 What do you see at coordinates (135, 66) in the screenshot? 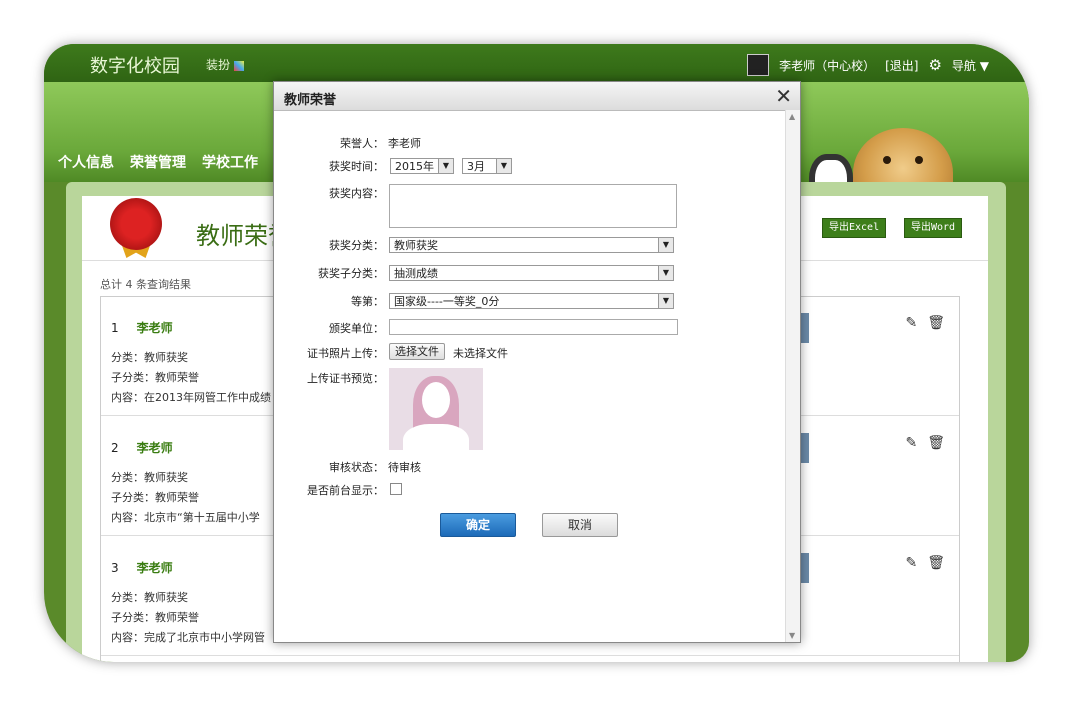
I see `brand-title: 数字化校园` at bounding box center [135, 66].